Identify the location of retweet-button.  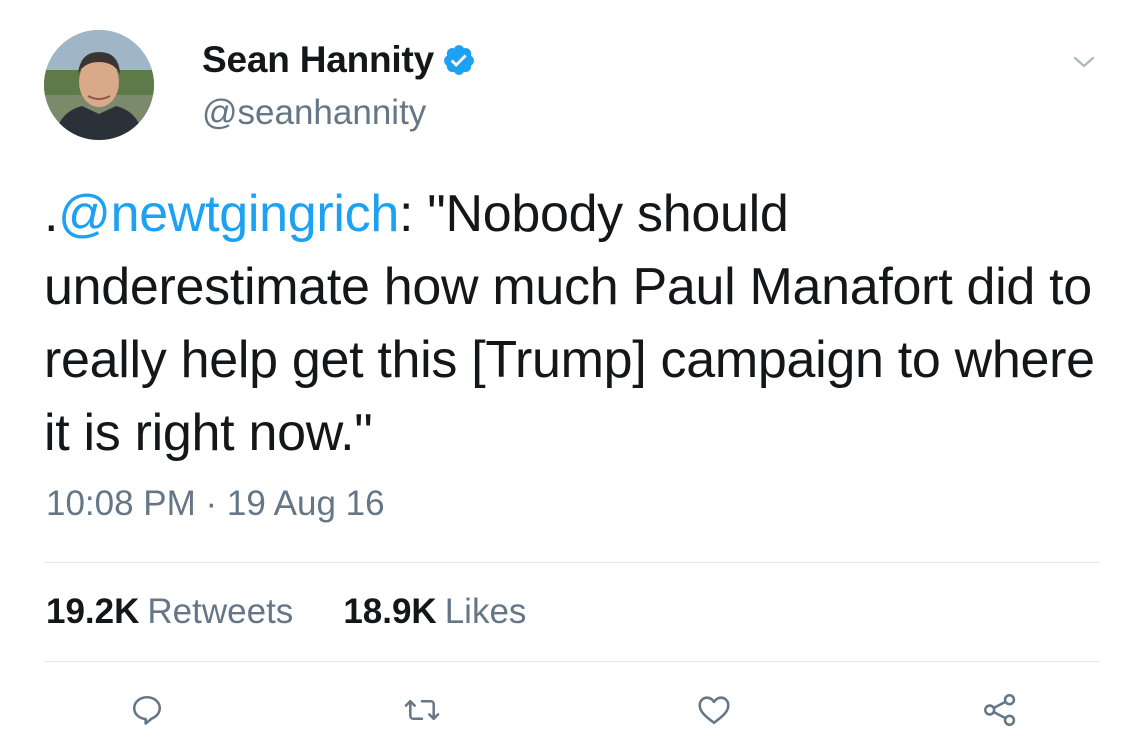
(422, 710).